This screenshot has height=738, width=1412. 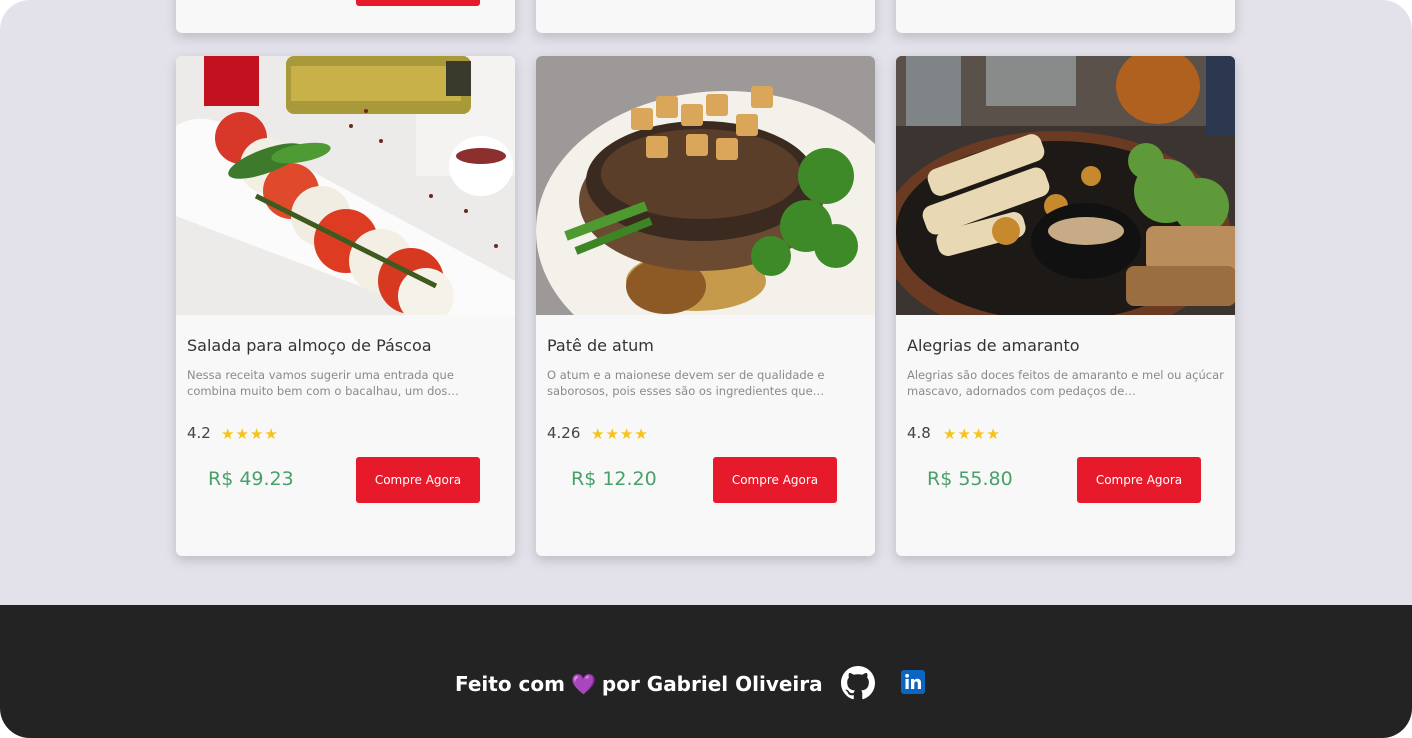 What do you see at coordinates (993, 345) in the screenshot?
I see `product-title: Alegrias de amaranto` at bounding box center [993, 345].